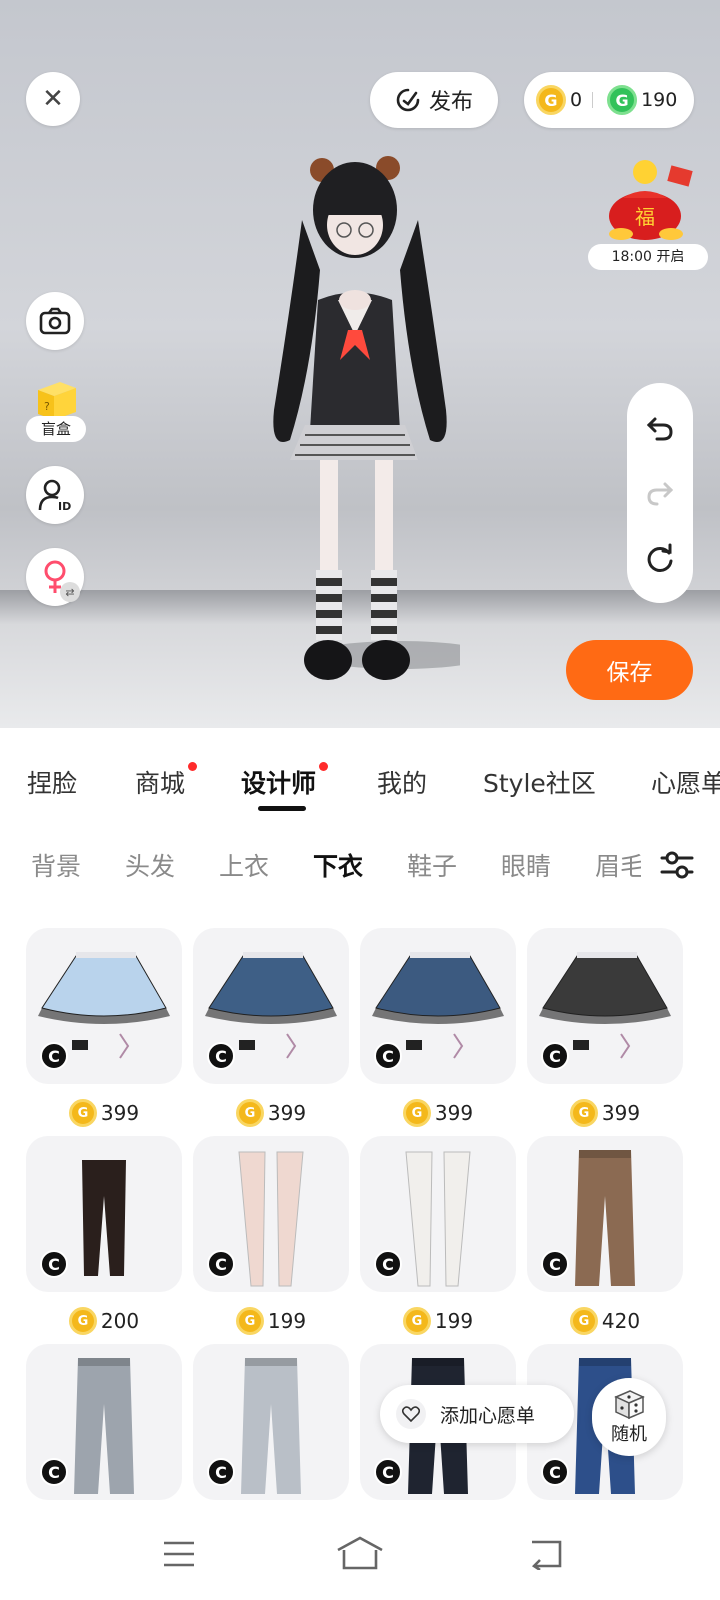  What do you see at coordinates (609, 100) in the screenshot?
I see `currency-display: G 0 G 190` at bounding box center [609, 100].